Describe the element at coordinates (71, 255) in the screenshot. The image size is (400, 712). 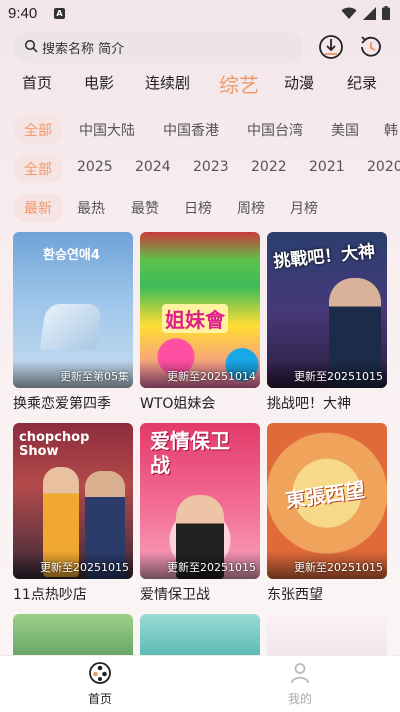
I see `poster-title-text: 환승연애4` at that location.